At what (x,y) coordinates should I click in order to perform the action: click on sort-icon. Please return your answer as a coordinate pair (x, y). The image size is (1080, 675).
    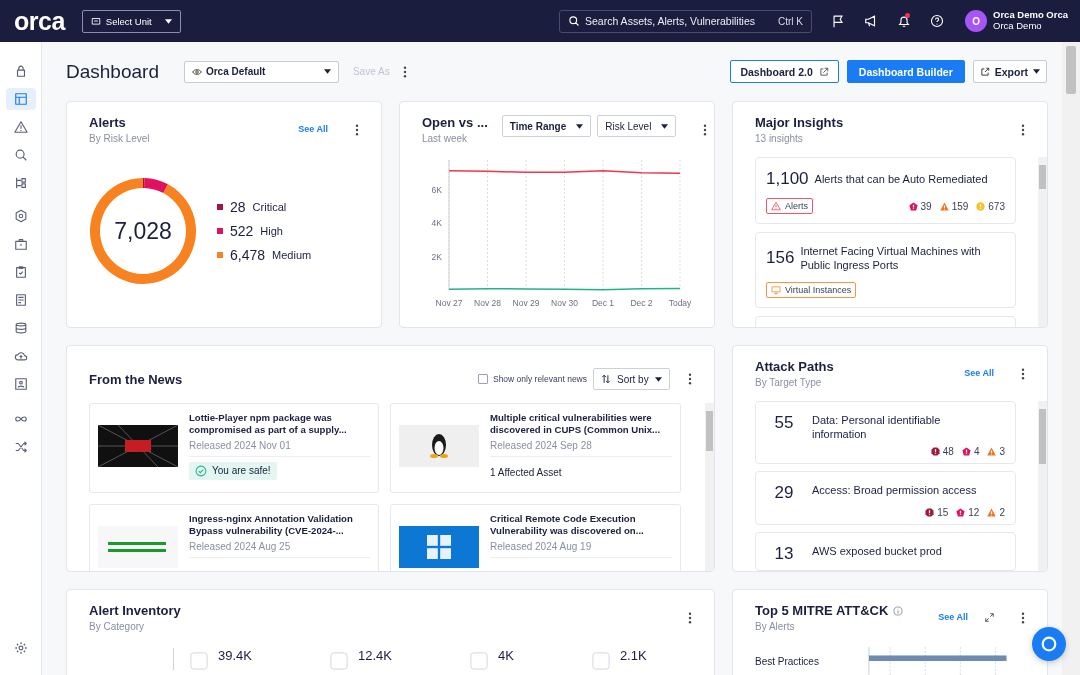
    Looking at the image, I should click on (606, 379).